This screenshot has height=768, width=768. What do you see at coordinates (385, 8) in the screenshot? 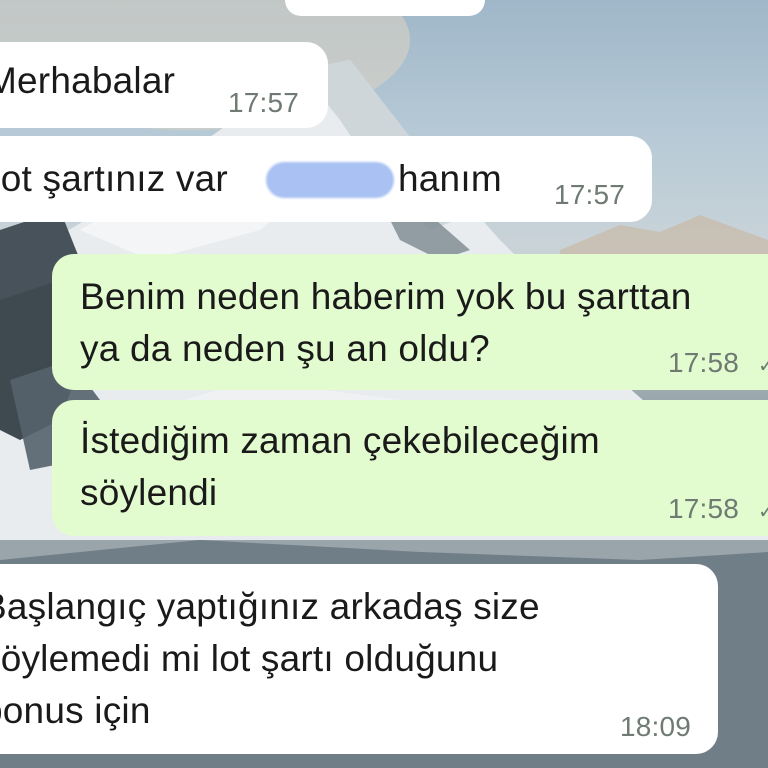
I see `partial-message-bubble` at bounding box center [385, 8].